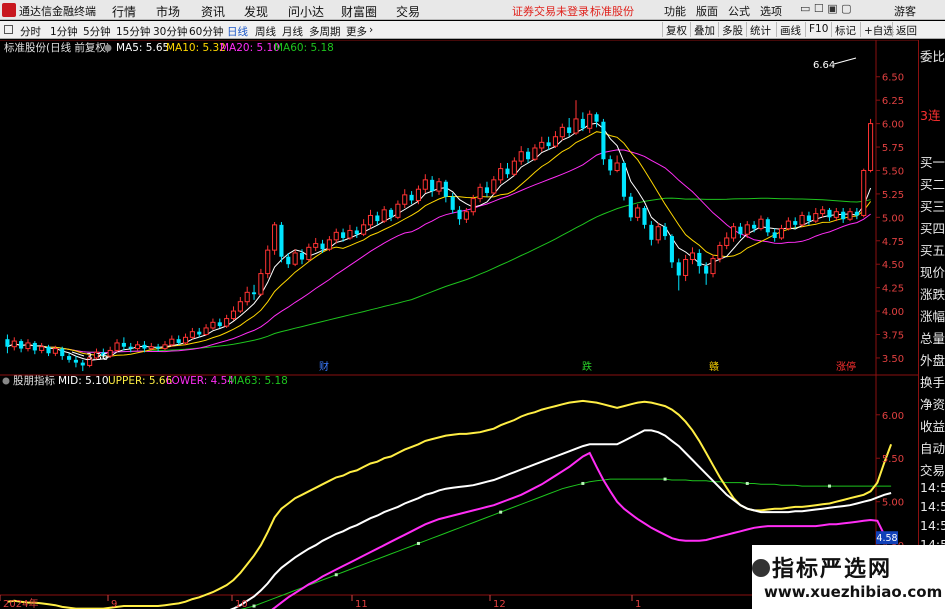 This screenshot has width=945, height=609. Describe the element at coordinates (893, 101) in the screenshot. I see `y-tick-label: 6.25` at that location.